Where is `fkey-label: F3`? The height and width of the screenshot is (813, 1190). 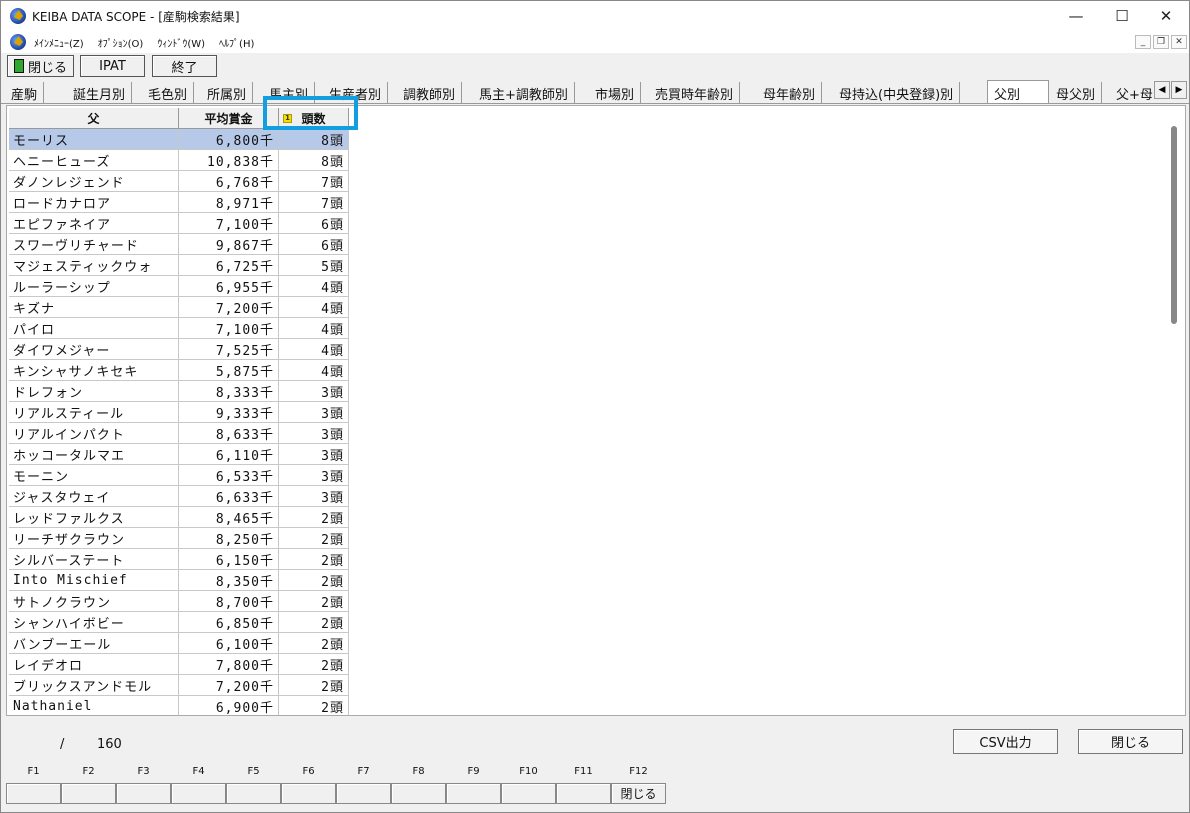 fkey-label: F3 is located at coordinates (143, 771).